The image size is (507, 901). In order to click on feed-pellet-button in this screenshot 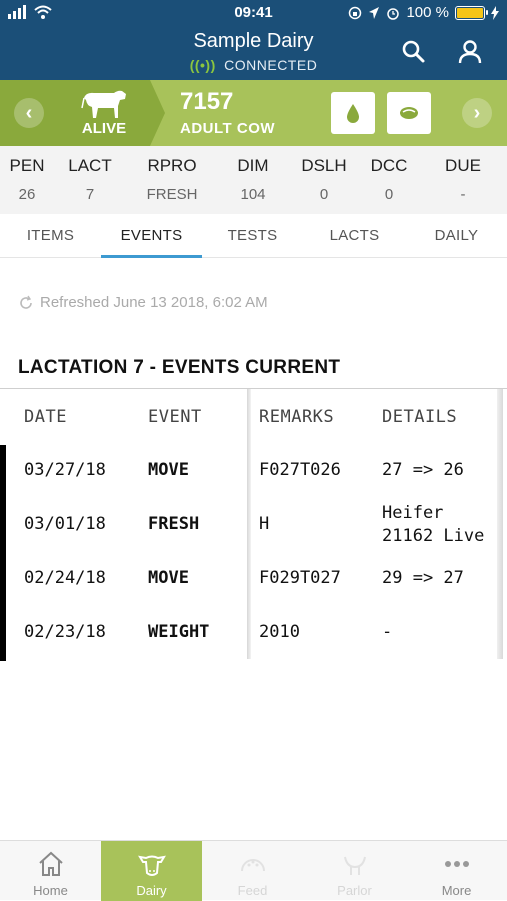, I will do `click(409, 113)`.